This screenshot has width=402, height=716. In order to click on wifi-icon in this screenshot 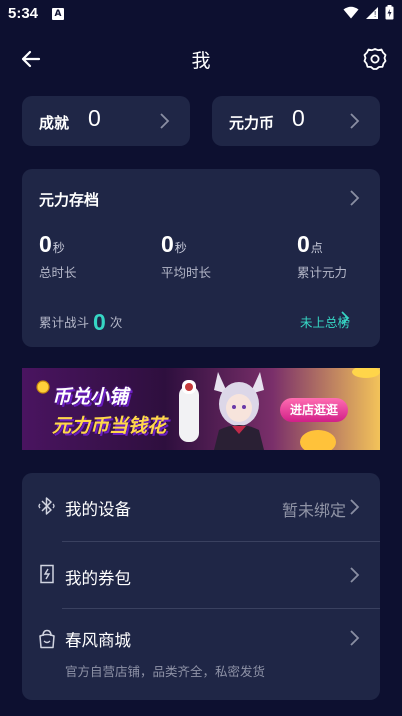, I will do `click(351, 12)`.